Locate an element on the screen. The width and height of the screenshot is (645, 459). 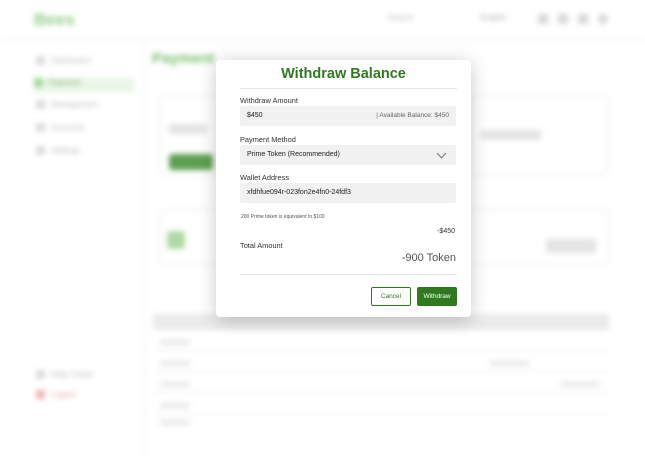
withdraw-amount-label: Withdraw Amount is located at coordinates (269, 100).